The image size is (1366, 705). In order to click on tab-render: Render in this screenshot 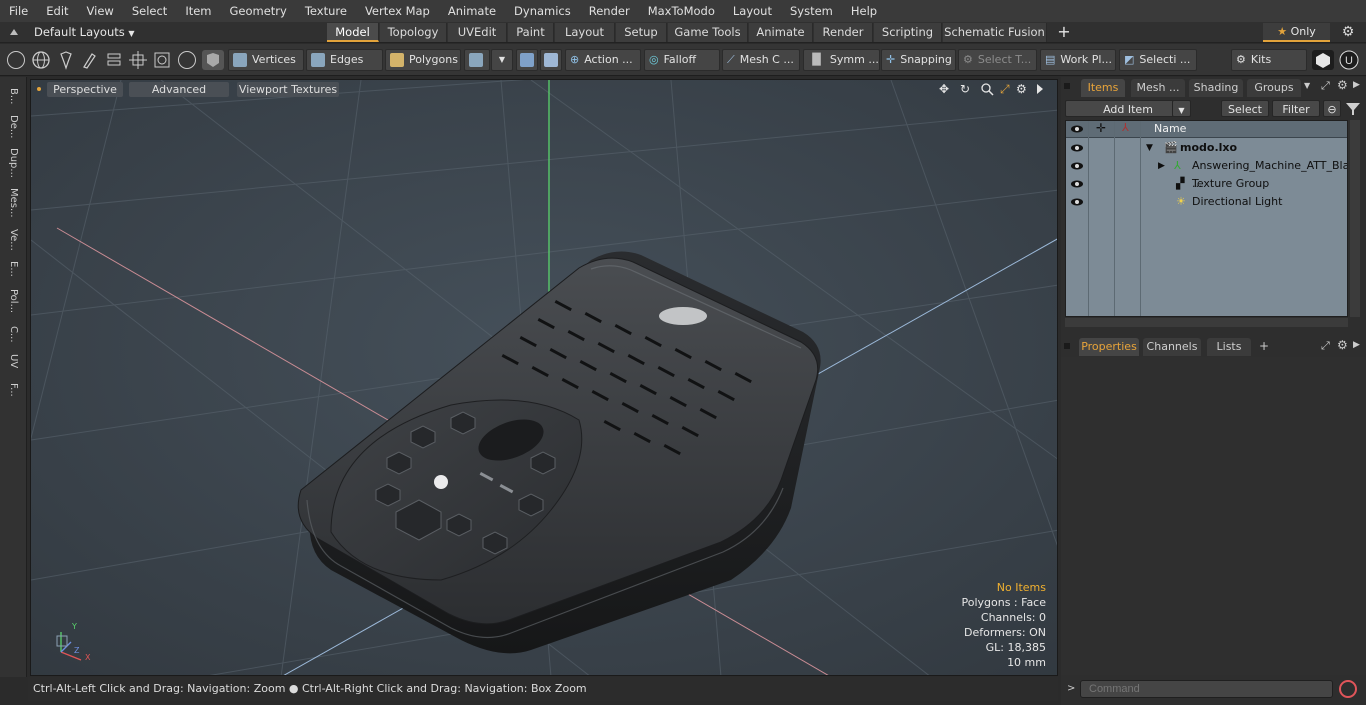, I will do `click(843, 32)`.